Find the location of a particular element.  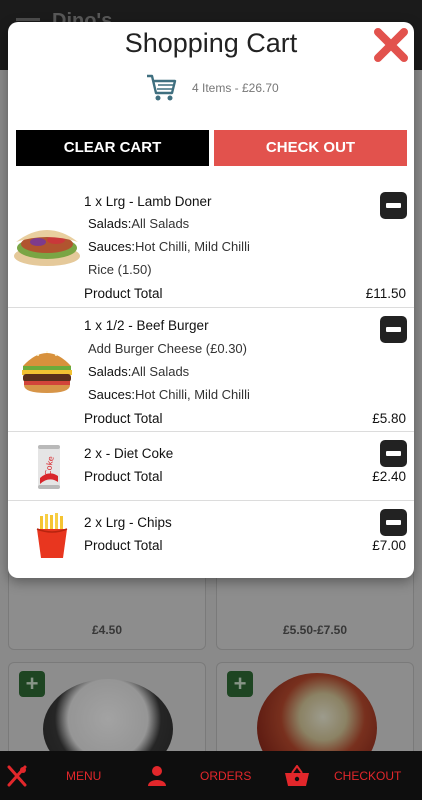

chips-image is located at coordinates (52, 535).